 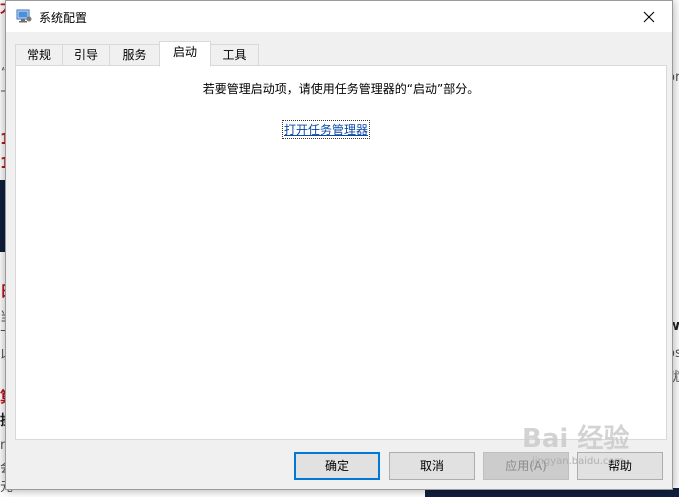 I want to click on tab-startup: 启动, so click(x=185, y=54).